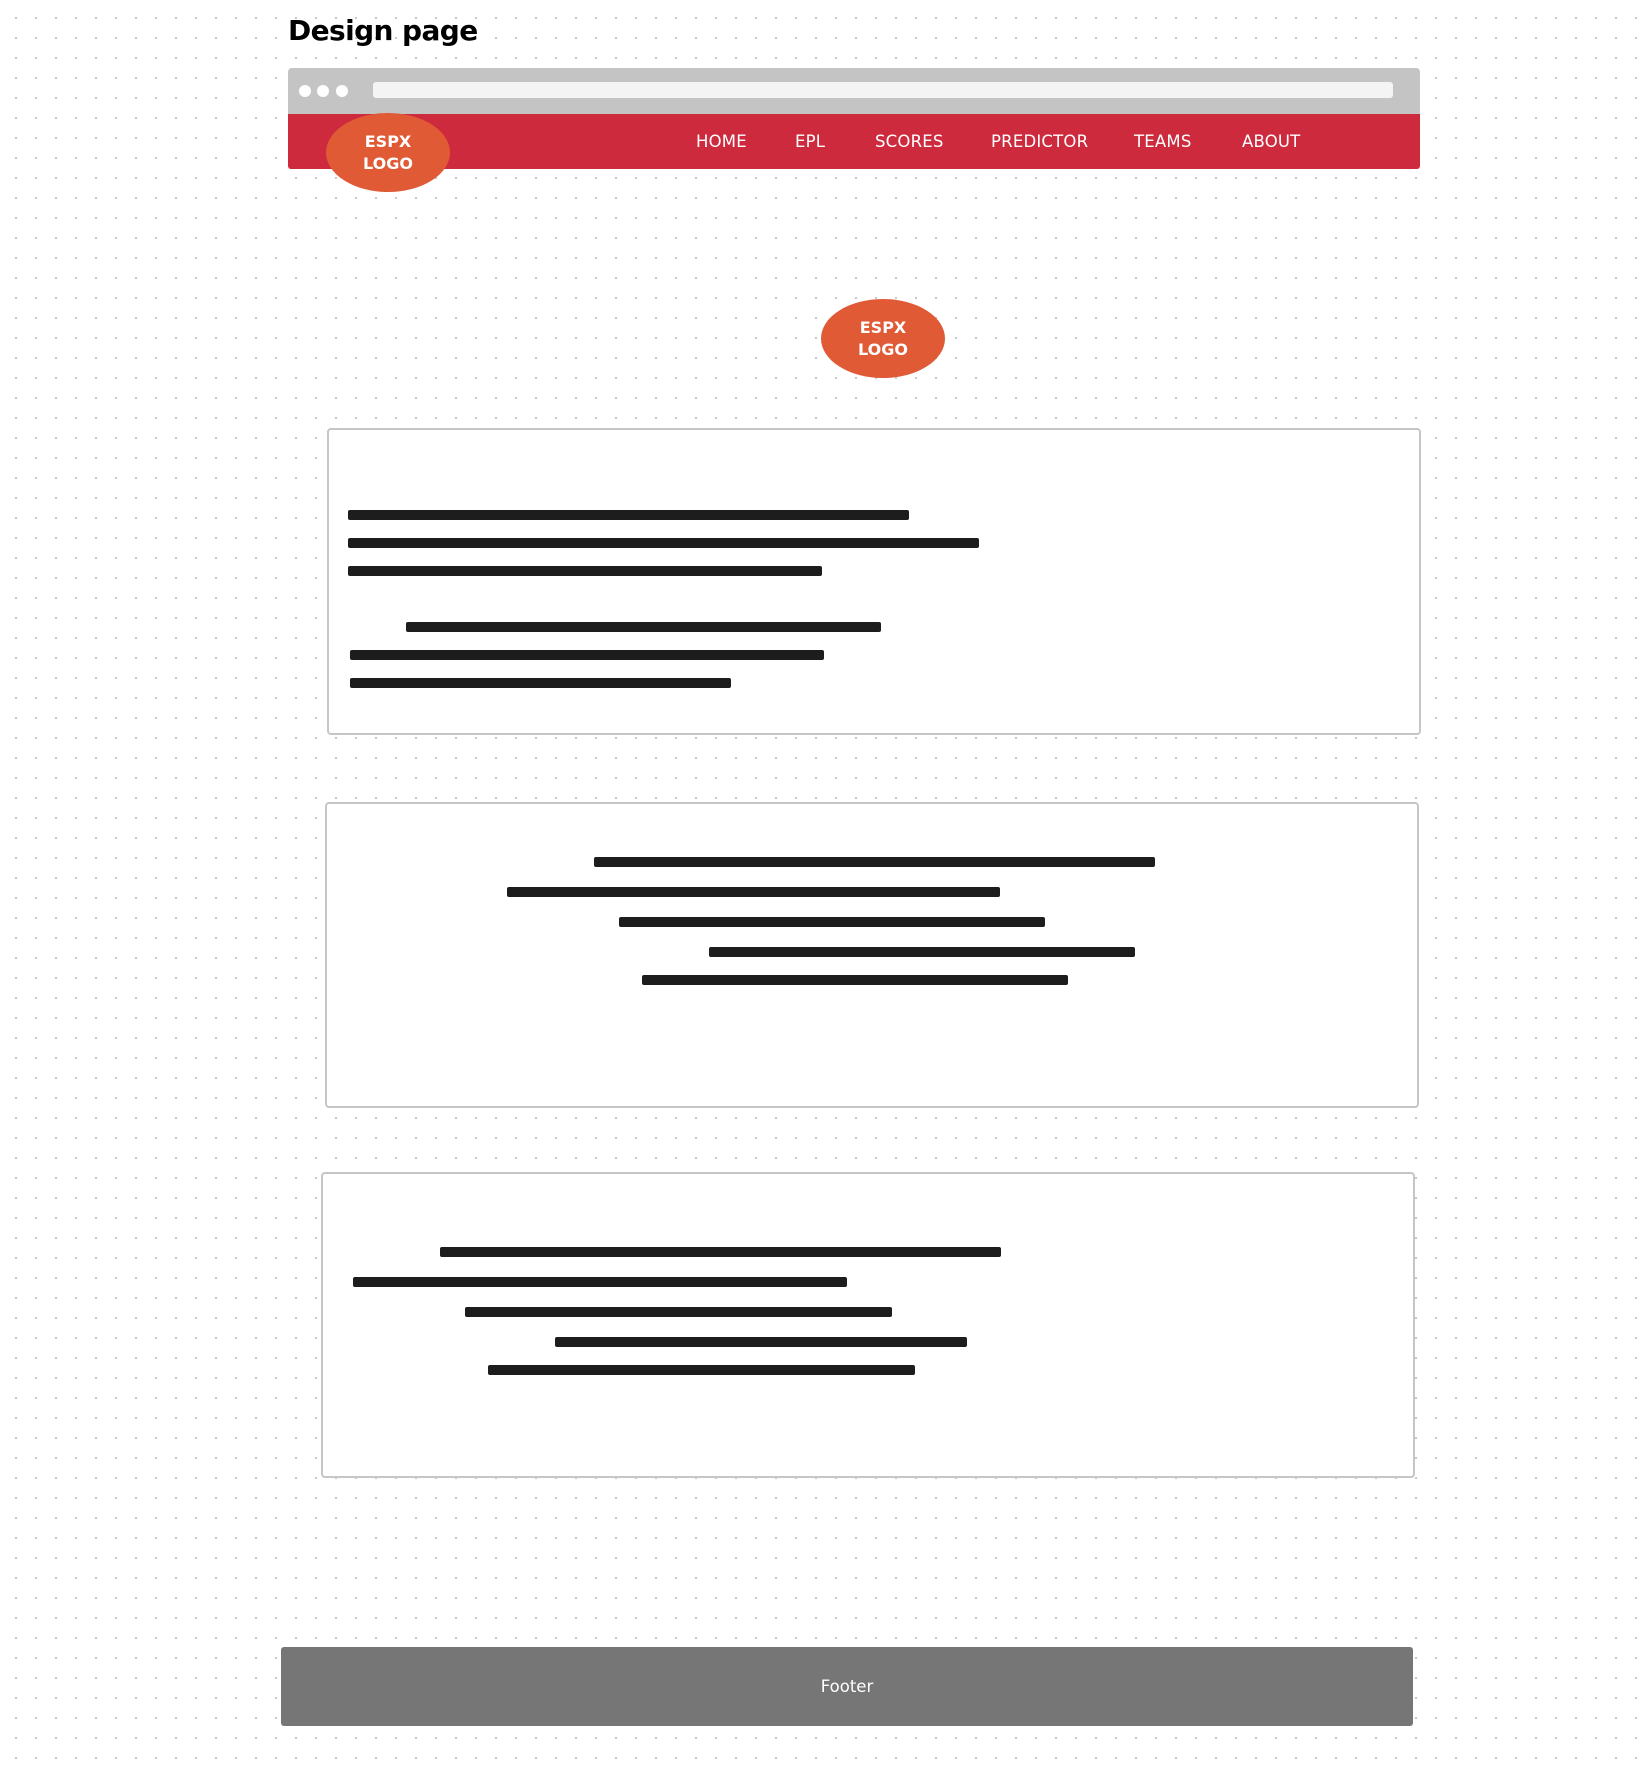 This screenshot has width=1640, height=1767. I want to click on footer: Footer, so click(847, 1686).